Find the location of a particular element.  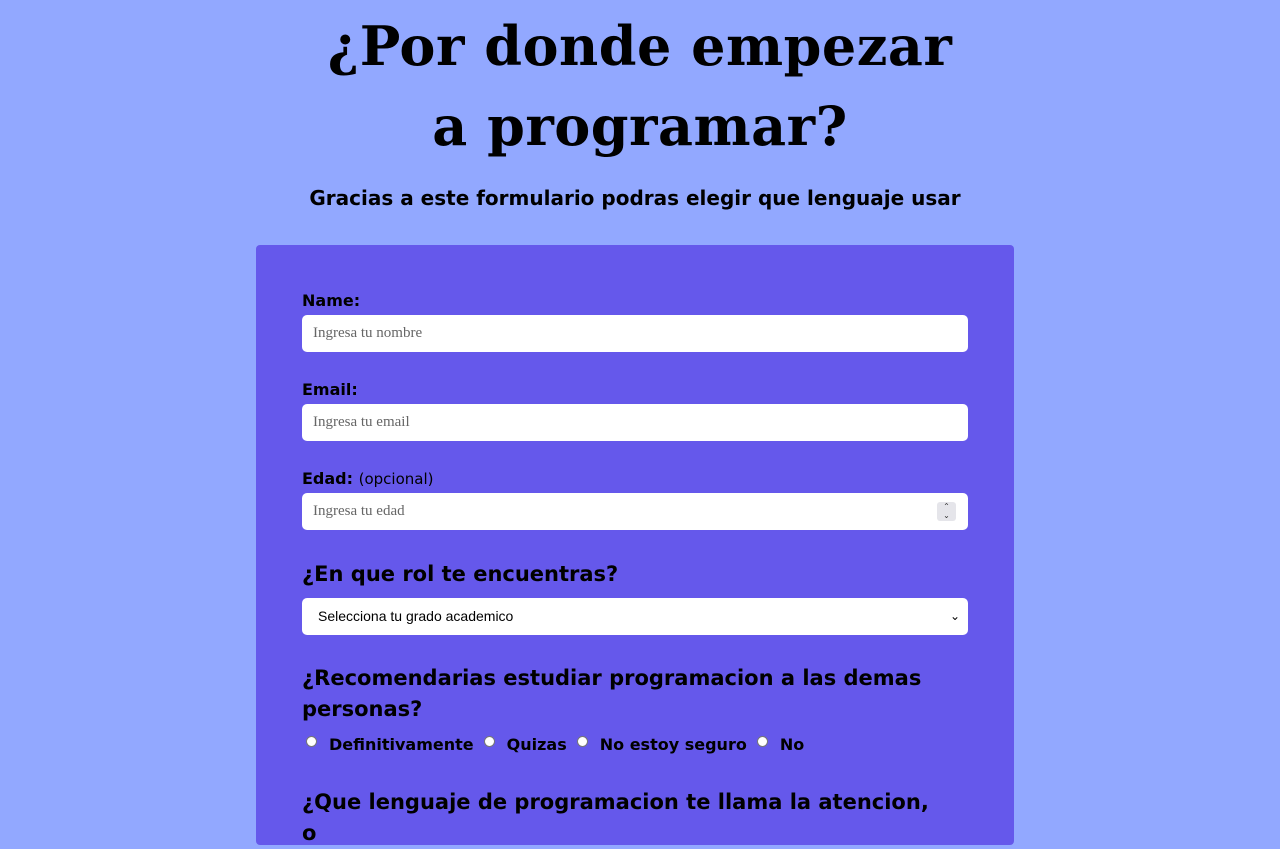

role-select-value: Selecciona tu grado academico is located at coordinates (416, 616).